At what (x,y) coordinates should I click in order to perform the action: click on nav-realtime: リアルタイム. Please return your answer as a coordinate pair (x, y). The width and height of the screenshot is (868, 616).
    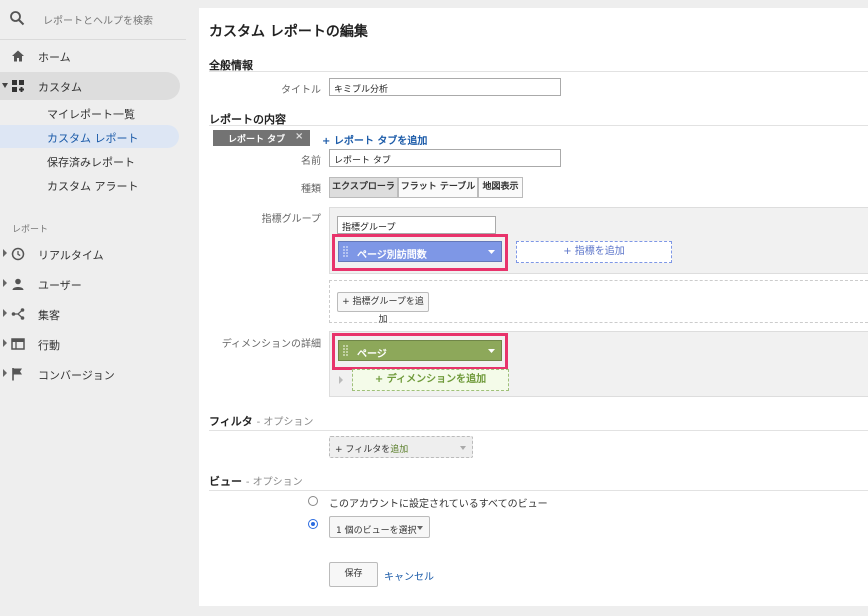
    Looking at the image, I should click on (90, 254).